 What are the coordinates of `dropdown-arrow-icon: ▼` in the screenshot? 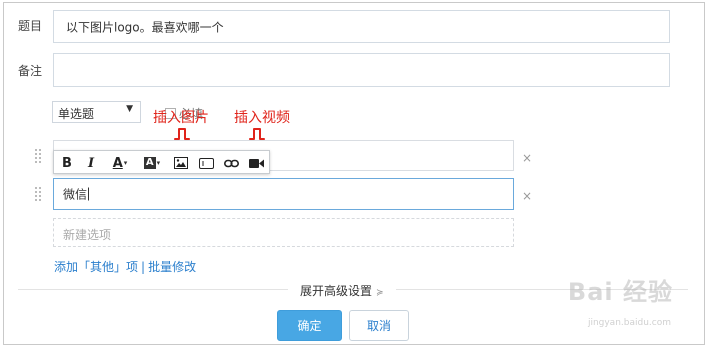 It's located at (129, 109).